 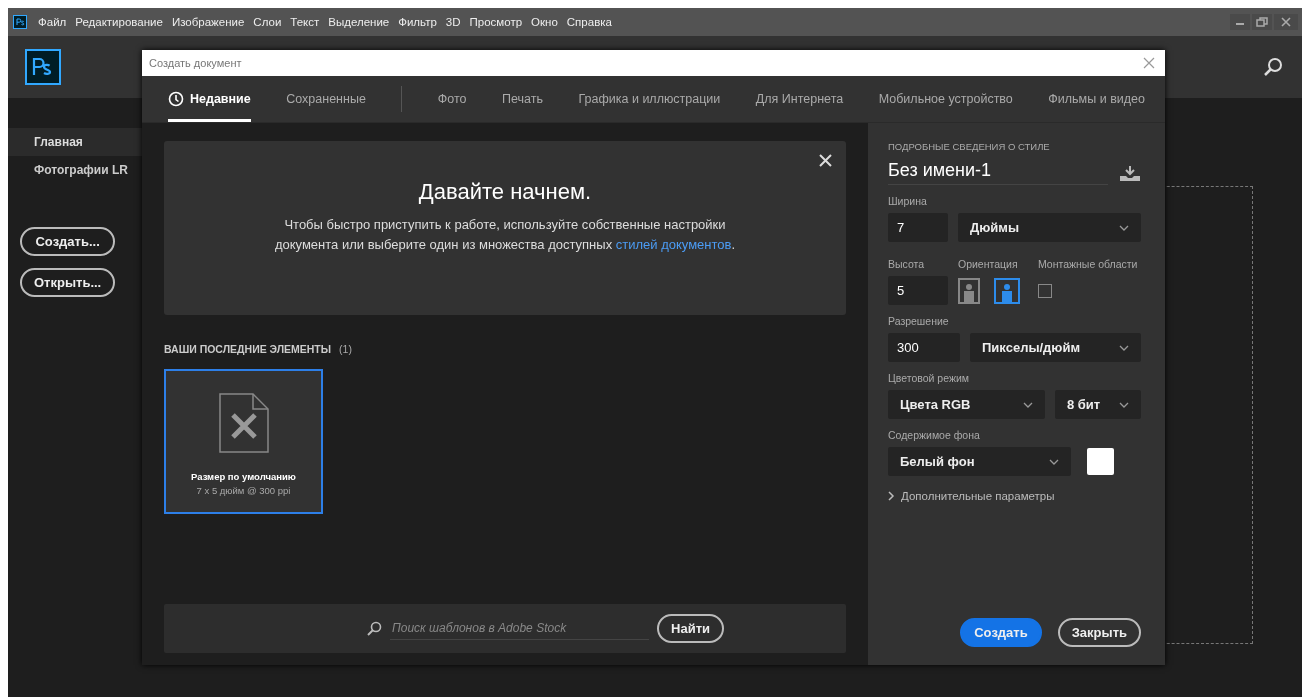 What do you see at coordinates (918, 227) in the screenshot?
I see `width-field: 7` at bounding box center [918, 227].